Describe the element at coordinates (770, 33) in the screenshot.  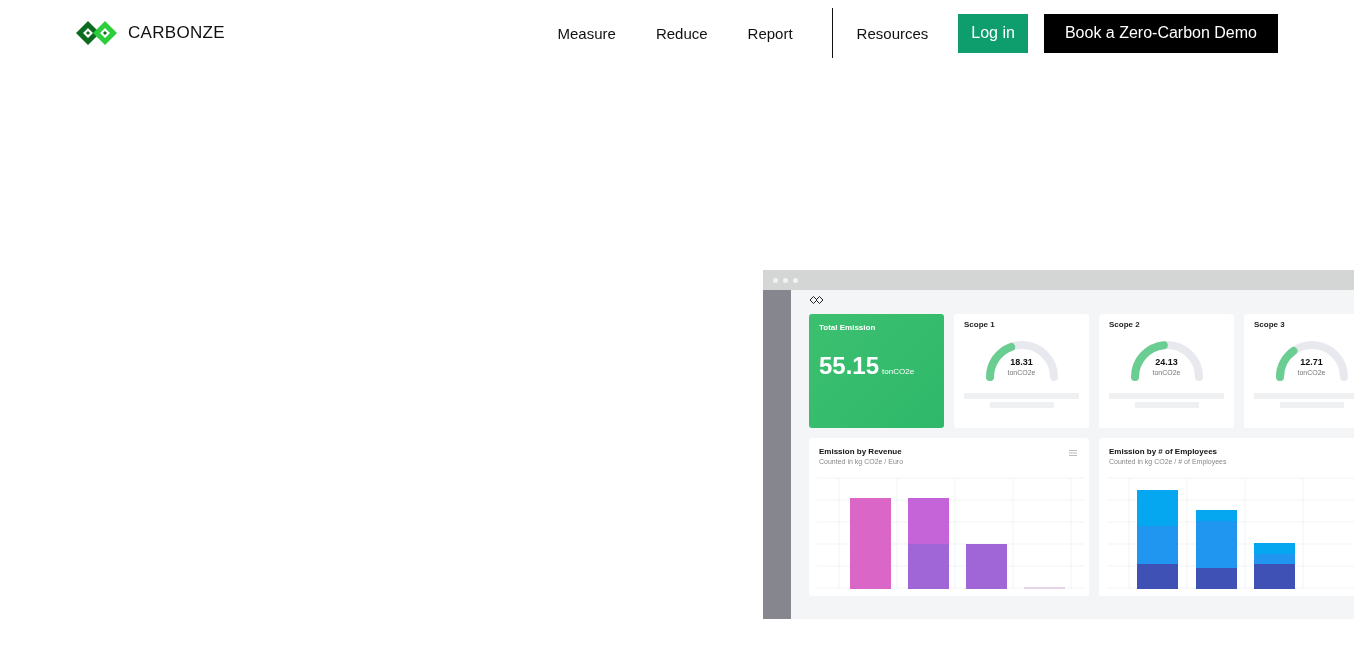
I see `nav-link: Report` at that location.